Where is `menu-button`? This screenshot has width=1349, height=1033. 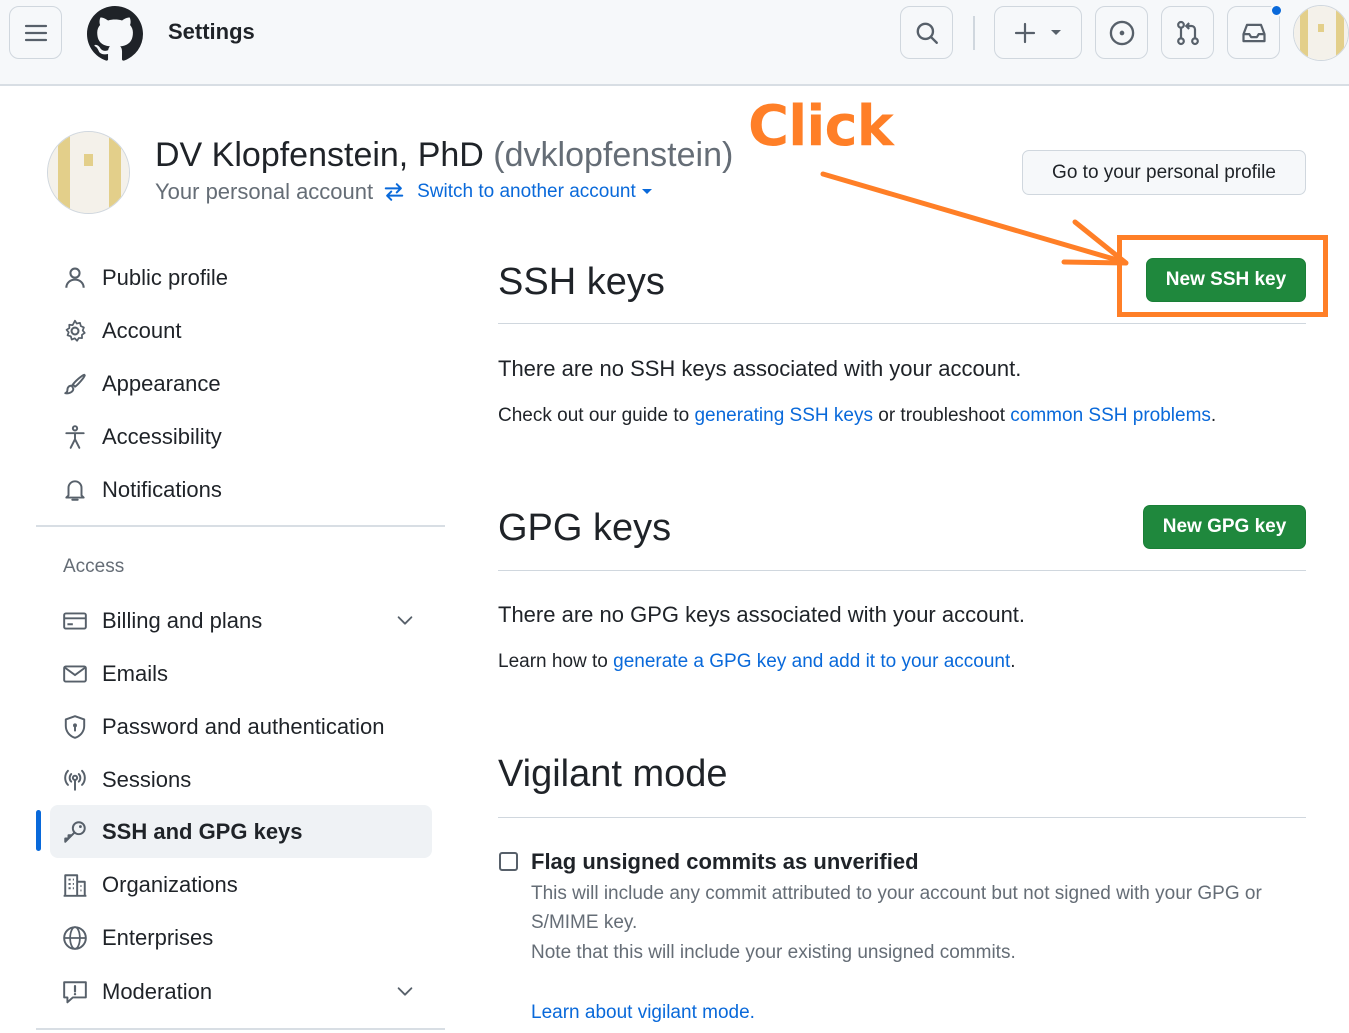
menu-button is located at coordinates (35, 32).